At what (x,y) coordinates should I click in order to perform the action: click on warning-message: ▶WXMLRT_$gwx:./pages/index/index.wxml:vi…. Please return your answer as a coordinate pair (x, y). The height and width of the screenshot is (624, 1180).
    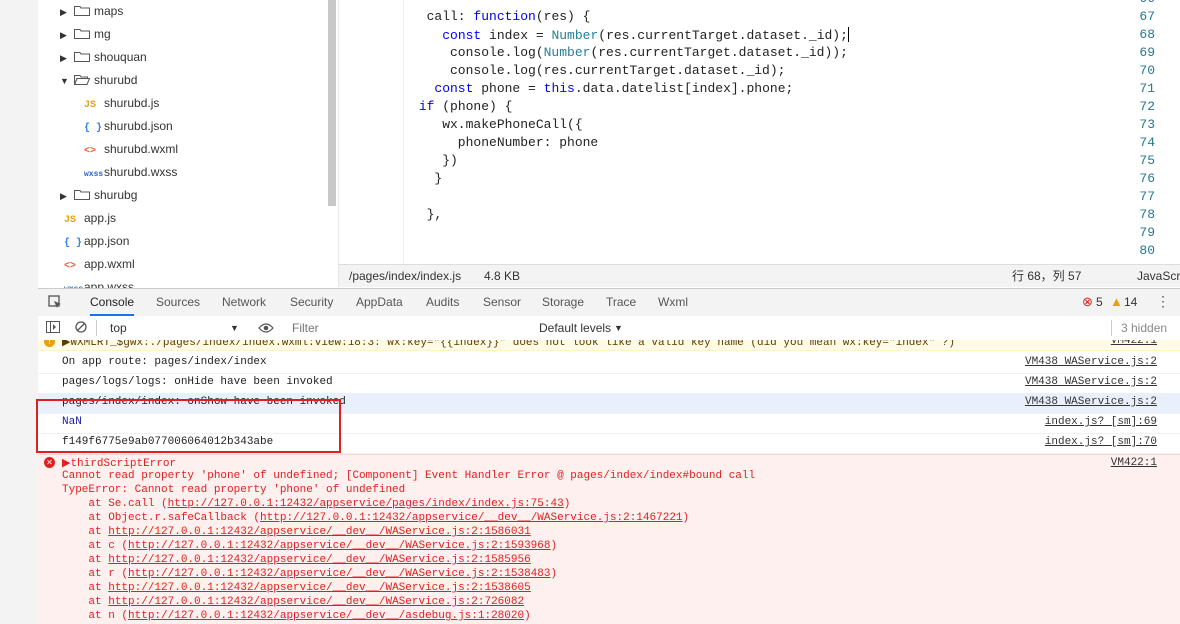
    Looking at the image, I should click on (509, 344).